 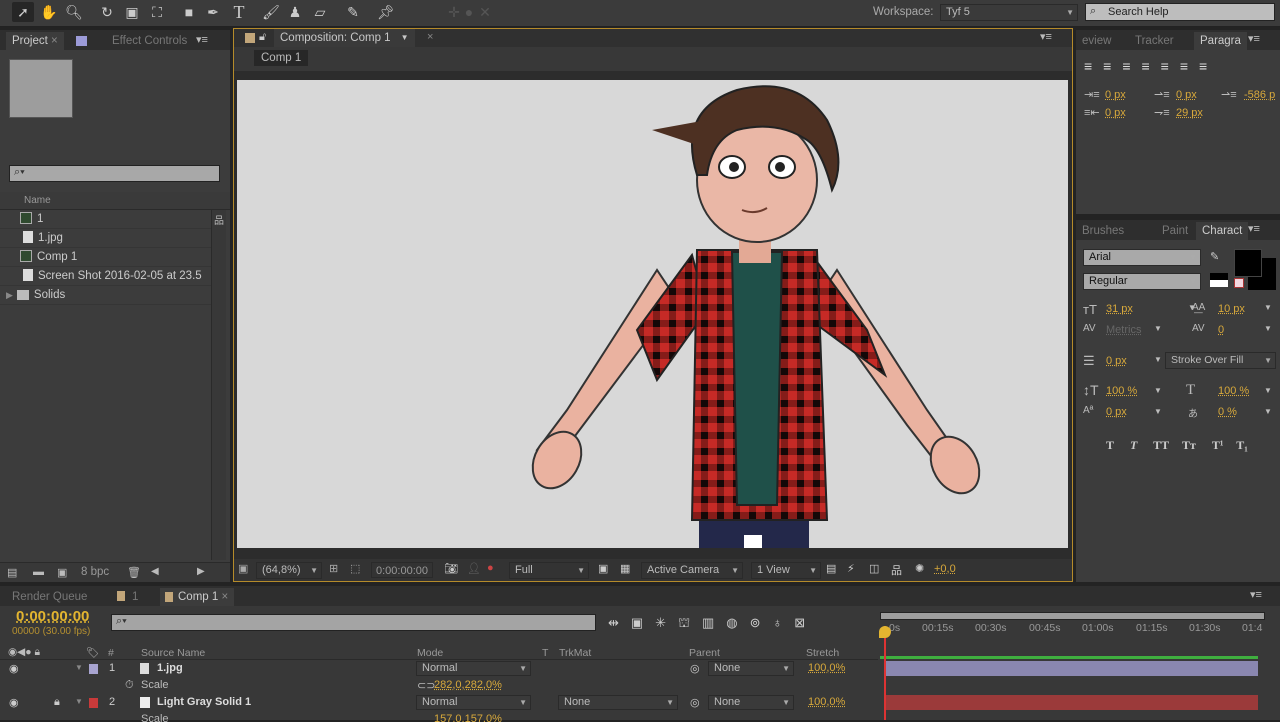 I want to click on mode-header: Mode, so click(x=430, y=653).